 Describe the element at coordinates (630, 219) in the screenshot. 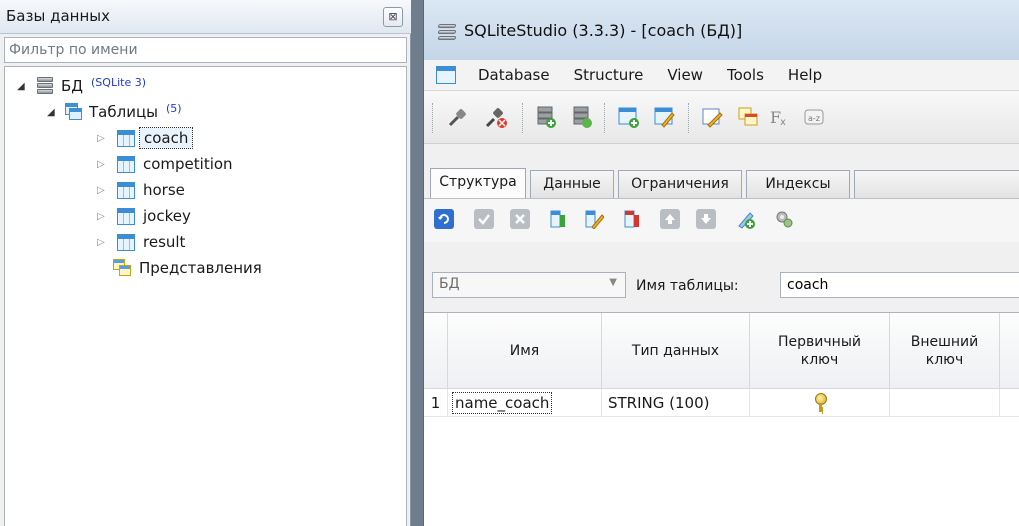

I see `delete-column-icon` at that location.